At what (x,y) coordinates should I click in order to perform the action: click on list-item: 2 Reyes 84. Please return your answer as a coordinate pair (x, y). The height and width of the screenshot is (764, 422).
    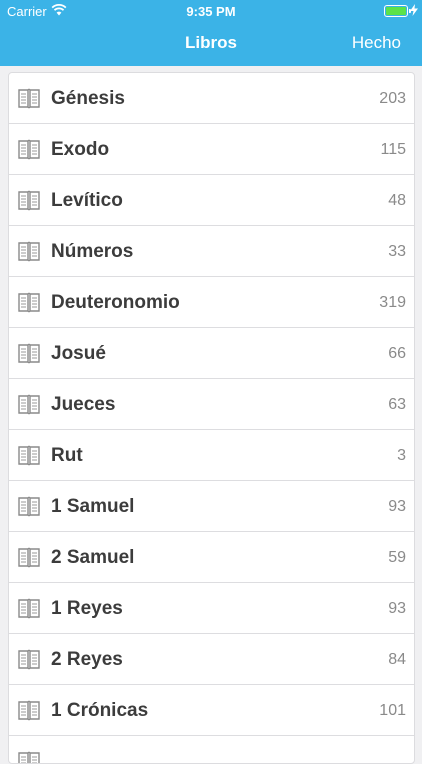
    Looking at the image, I should click on (211, 659).